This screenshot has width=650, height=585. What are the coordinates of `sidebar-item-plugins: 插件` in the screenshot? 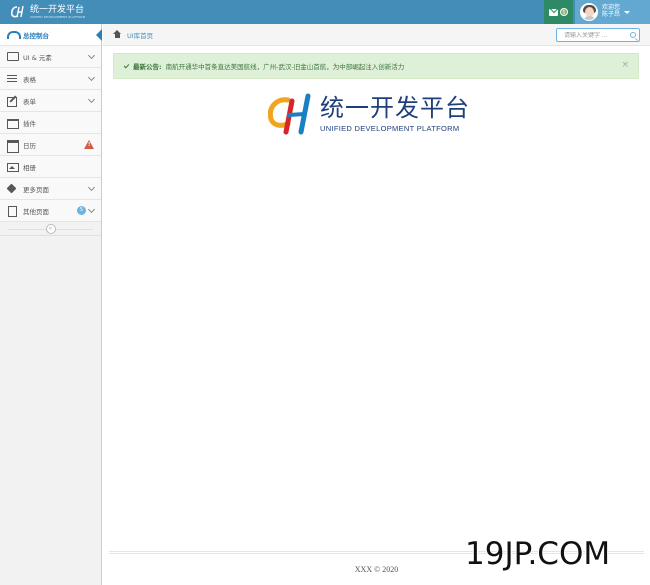 It's located at (50, 123).